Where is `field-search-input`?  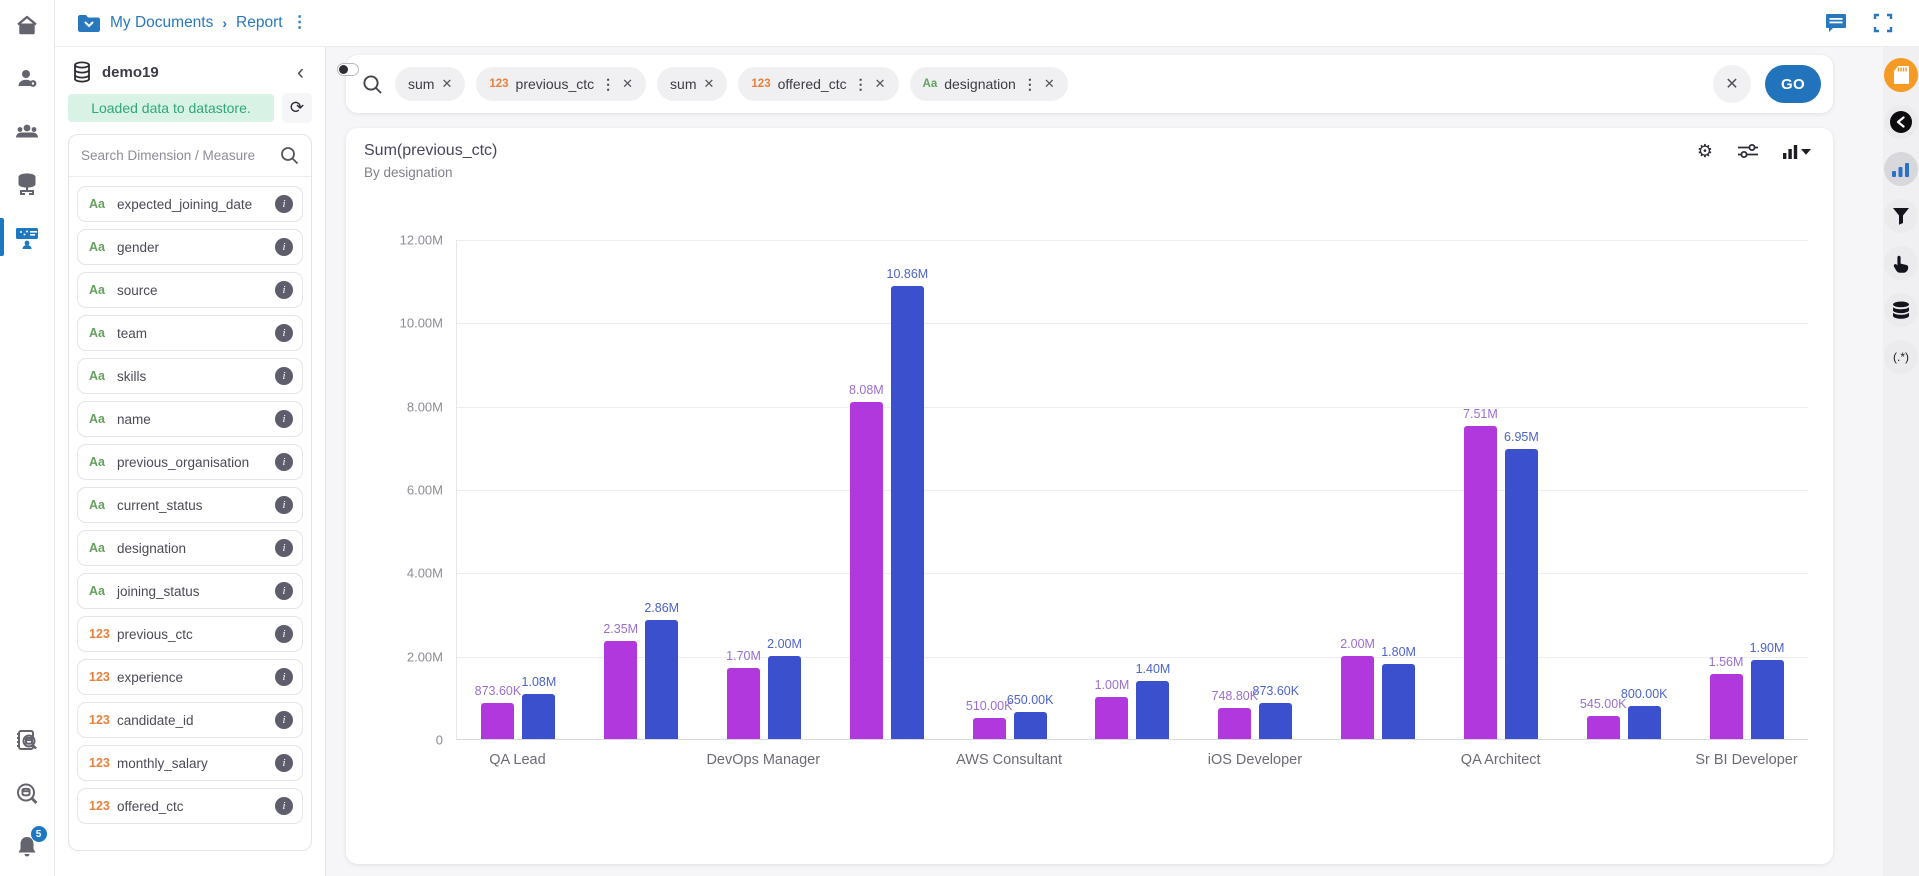
field-search-input is located at coordinates (176, 155).